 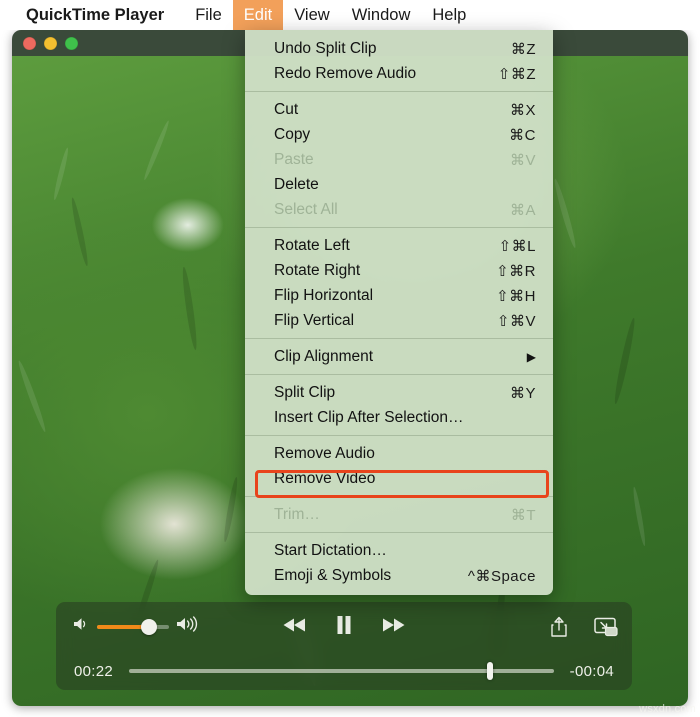 What do you see at coordinates (516, 296) in the screenshot?
I see `menu-item-shortcut: ⇧⌘H` at bounding box center [516, 296].